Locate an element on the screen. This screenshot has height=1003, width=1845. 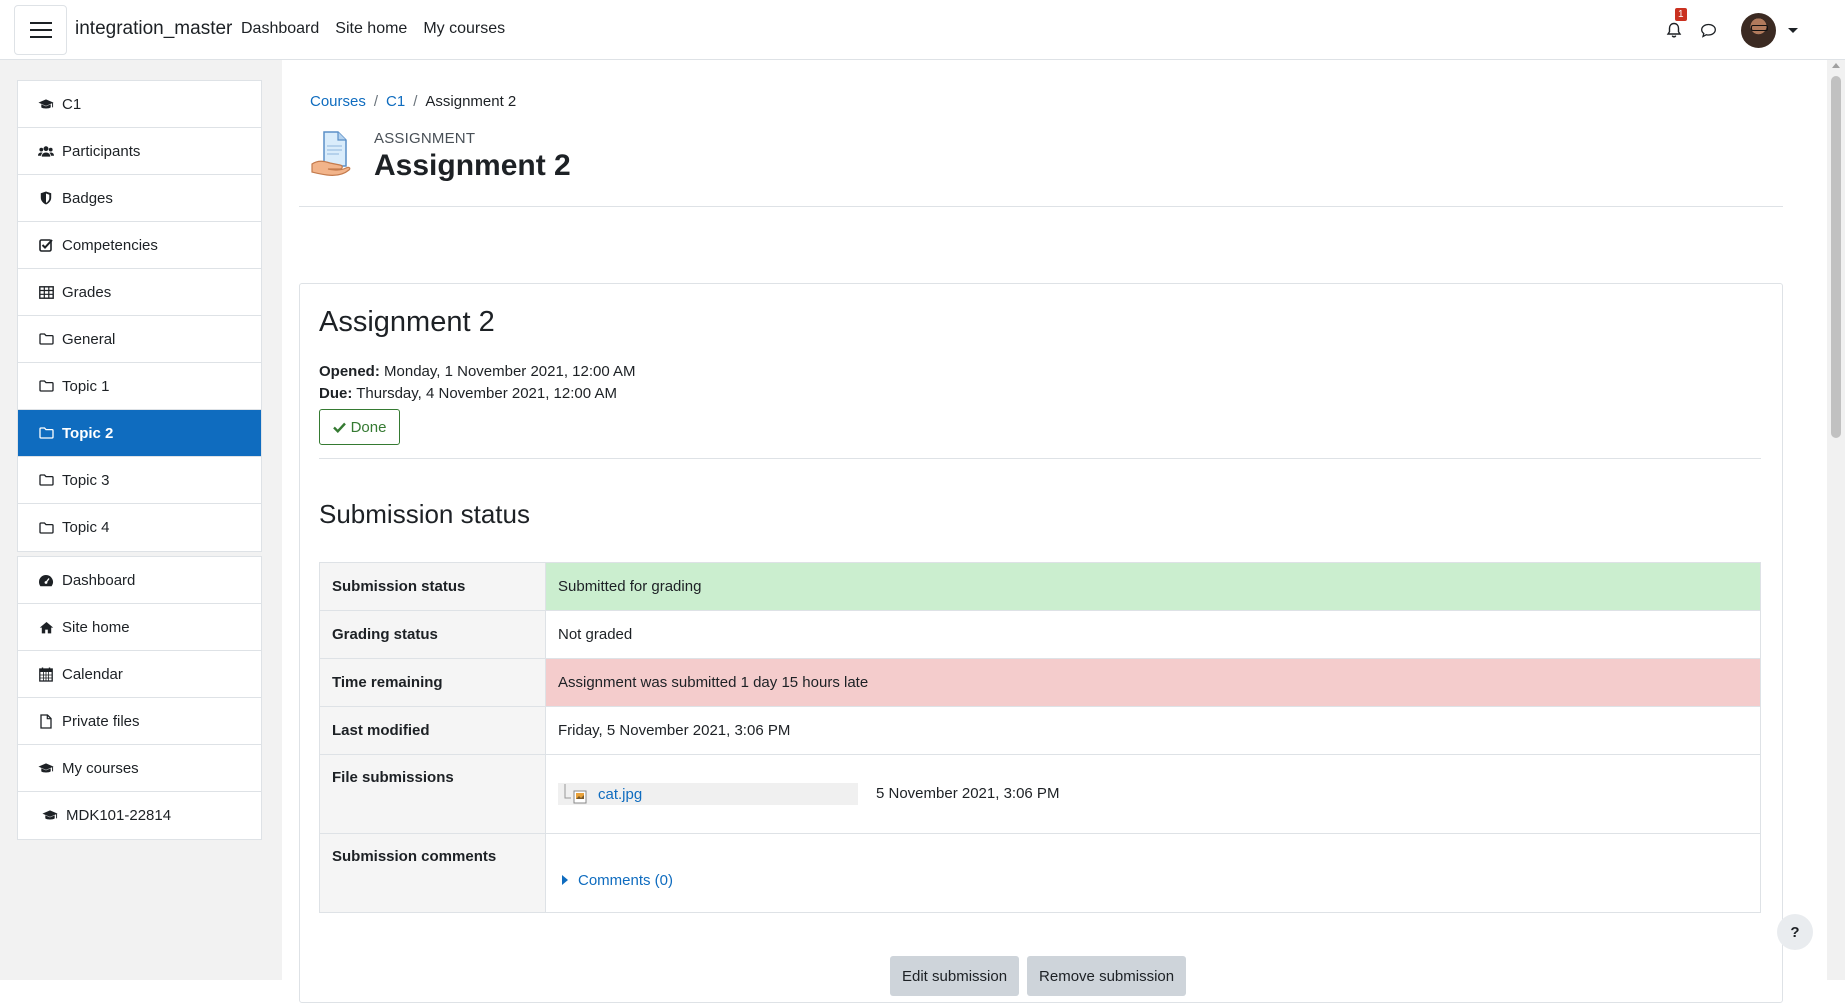
check-square-icon is located at coordinates (46, 245).